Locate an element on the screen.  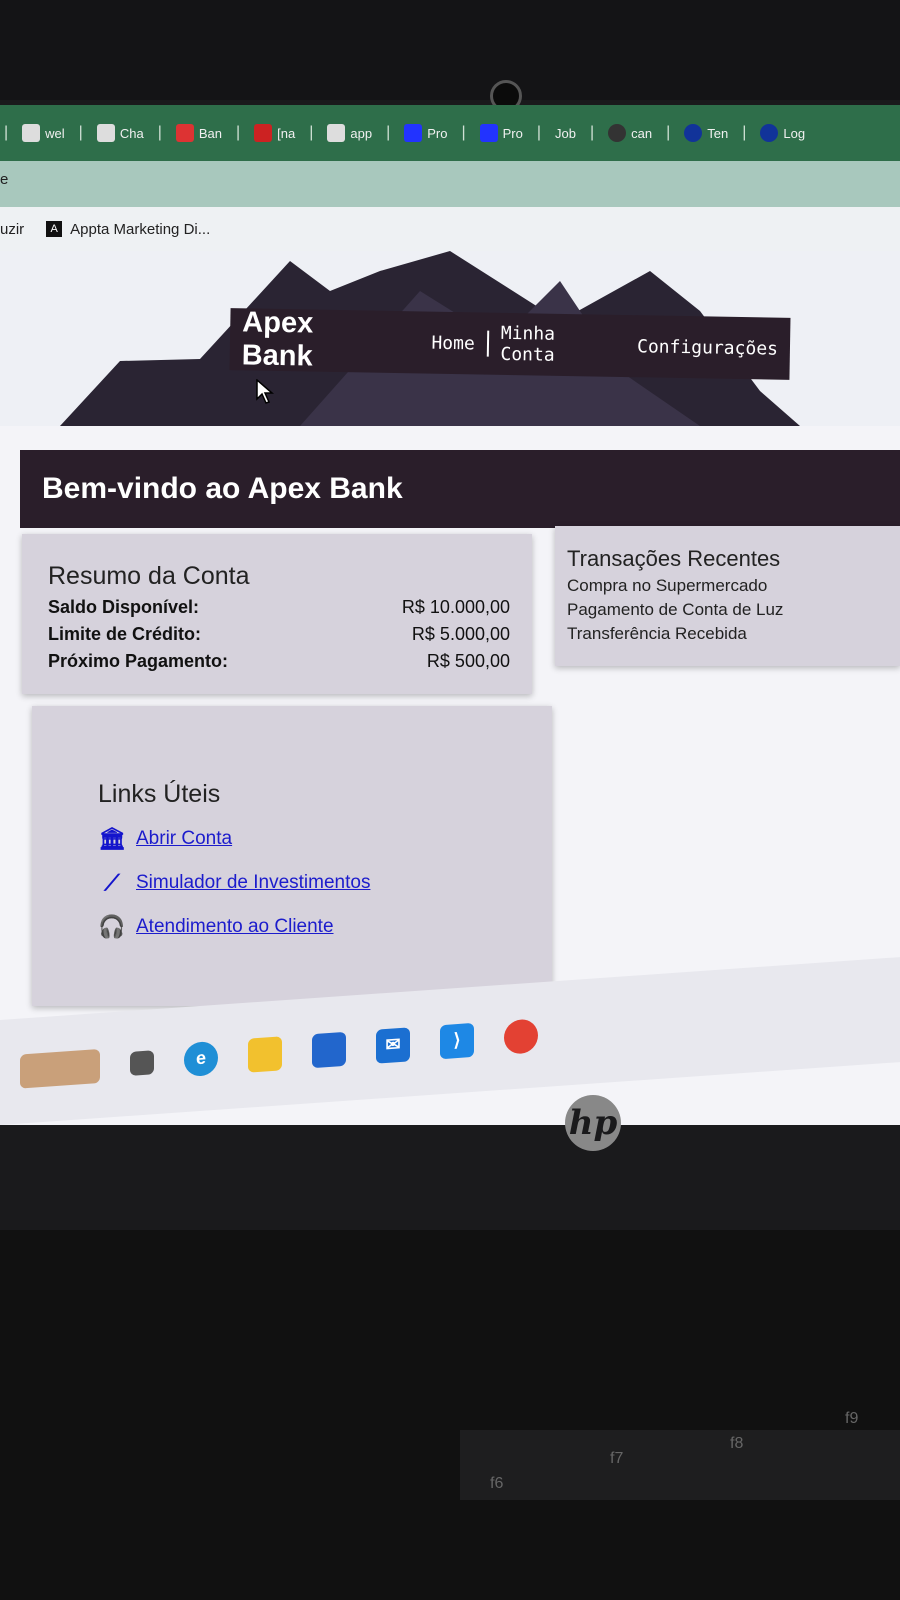
headset-icon: 🎧 is located at coordinates (112, 926).